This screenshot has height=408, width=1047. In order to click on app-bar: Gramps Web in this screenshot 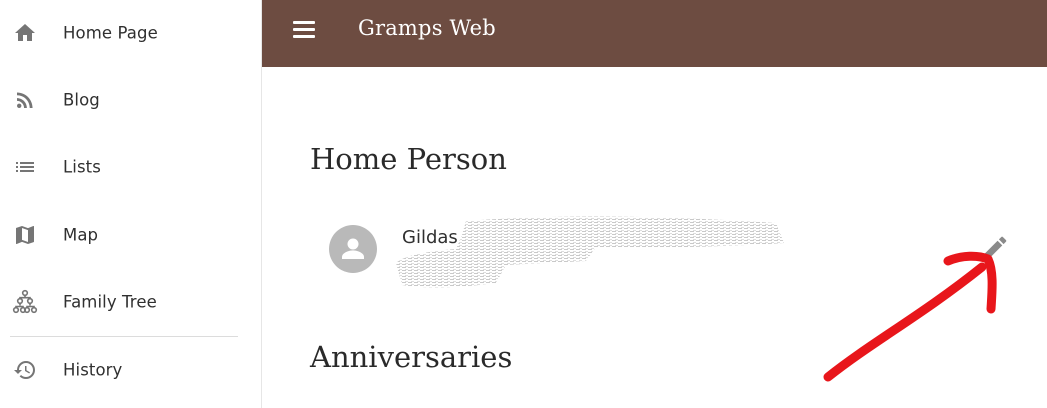, I will do `click(654, 33)`.